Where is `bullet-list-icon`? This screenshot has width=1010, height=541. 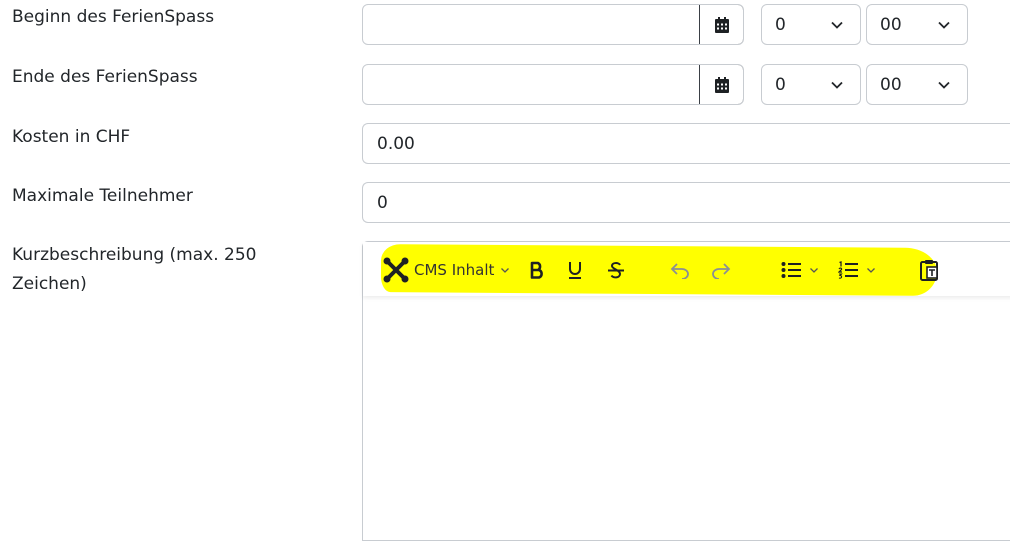 bullet-list-icon is located at coordinates (791, 270).